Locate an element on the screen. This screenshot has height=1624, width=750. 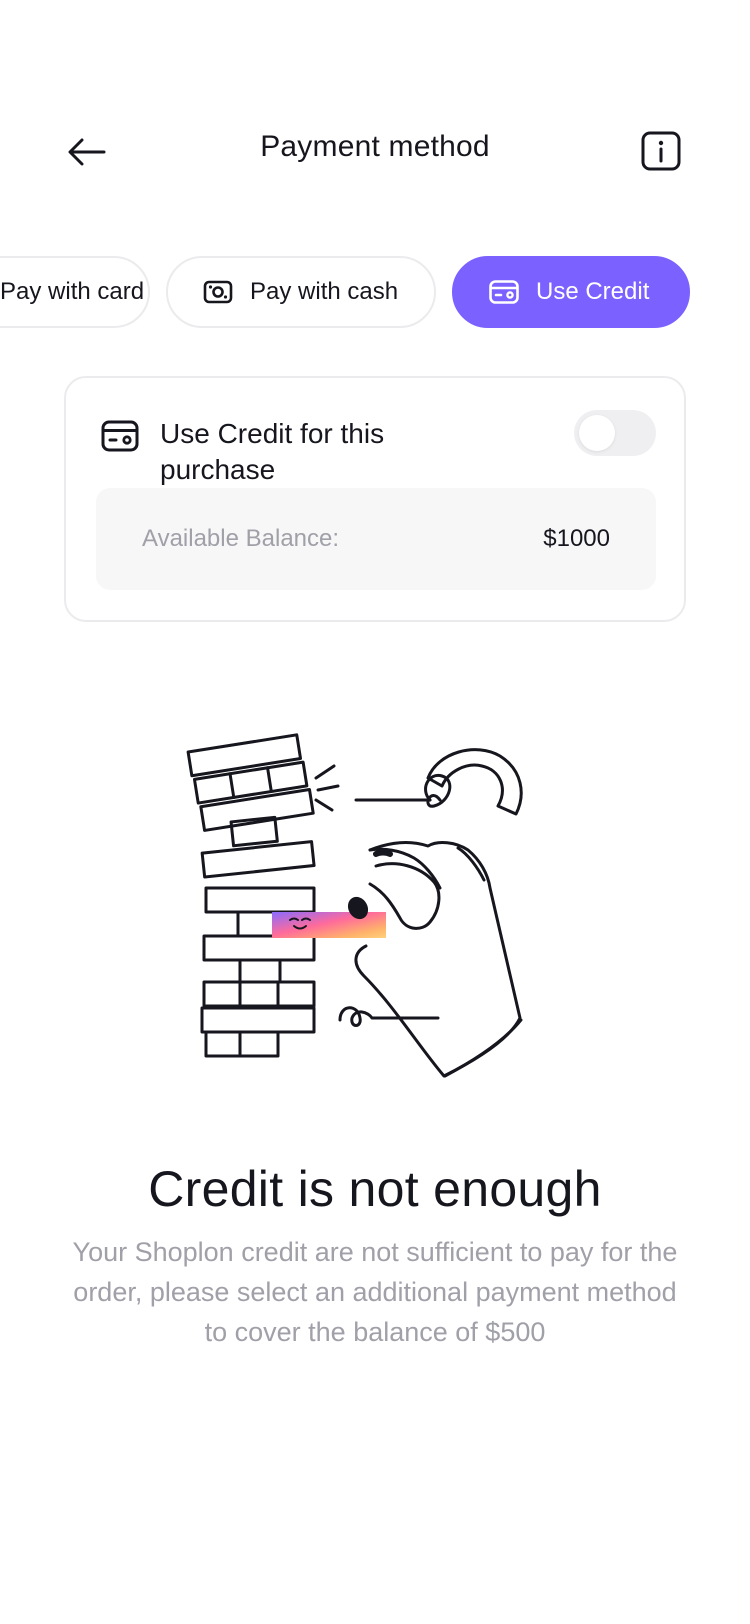
credit-not-enough-title: Credit is not enough is located at coordinates (375, 1189).